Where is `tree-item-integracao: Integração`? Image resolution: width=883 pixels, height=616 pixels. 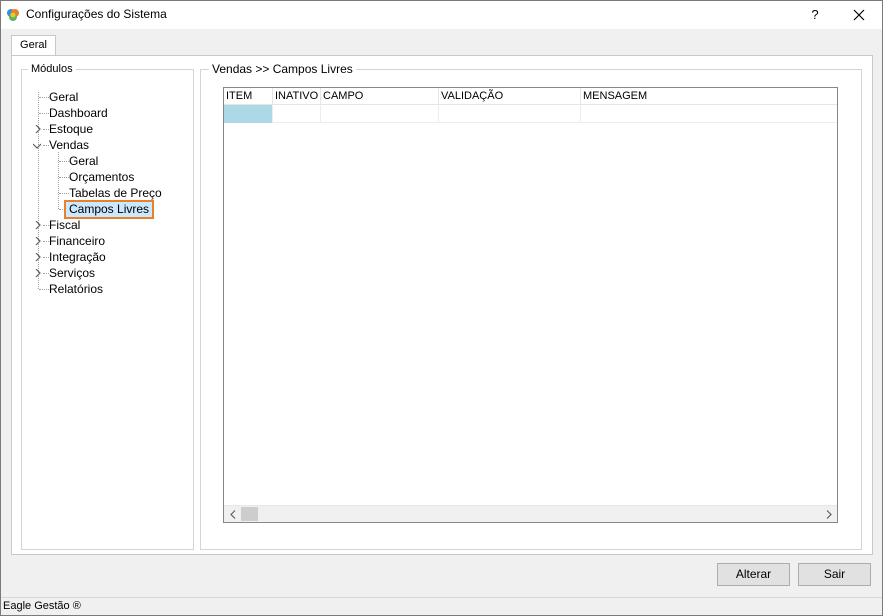 tree-item-integracao: Integração is located at coordinates (77, 257).